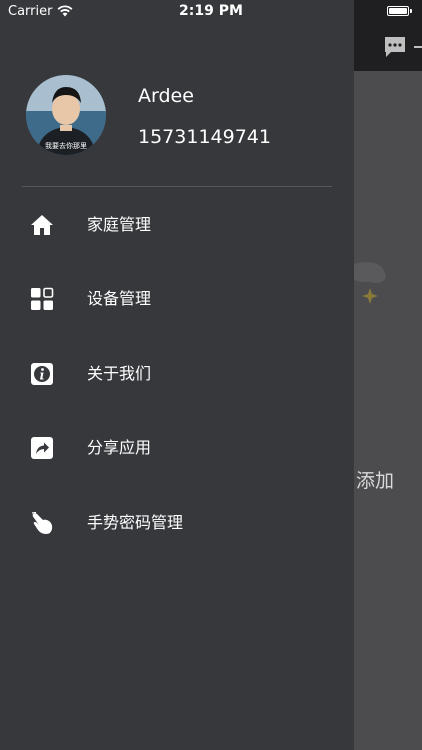 The height and width of the screenshot is (750, 422). I want to click on add-device-label: 添加, so click(375, 479).